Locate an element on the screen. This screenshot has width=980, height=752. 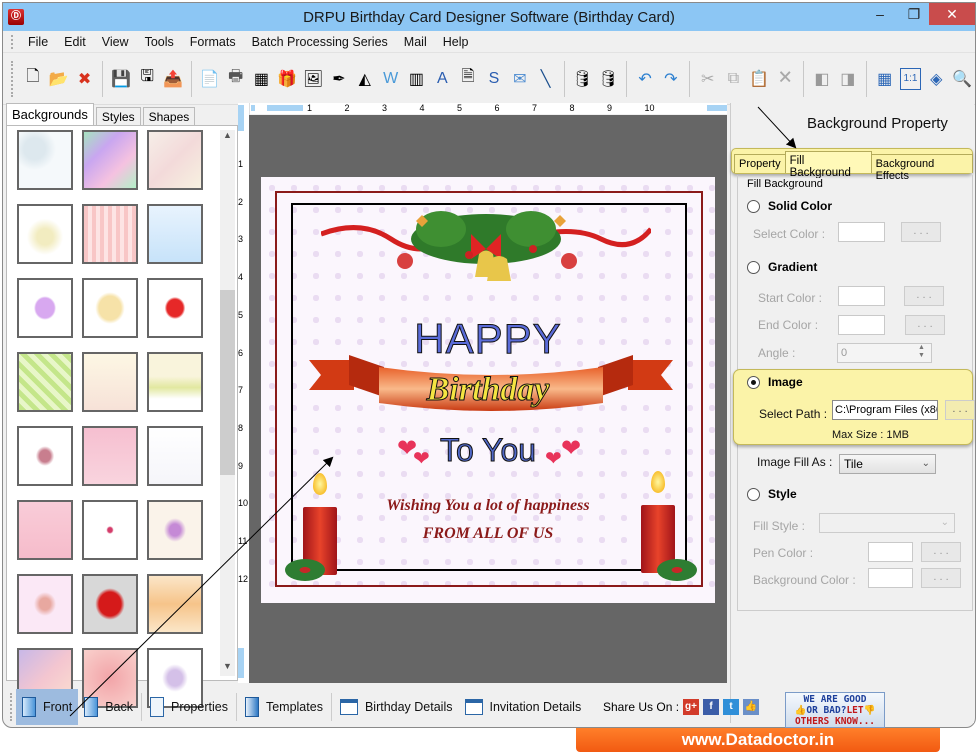
background-thumb-green-stripes is located at coordinates (45, 382).